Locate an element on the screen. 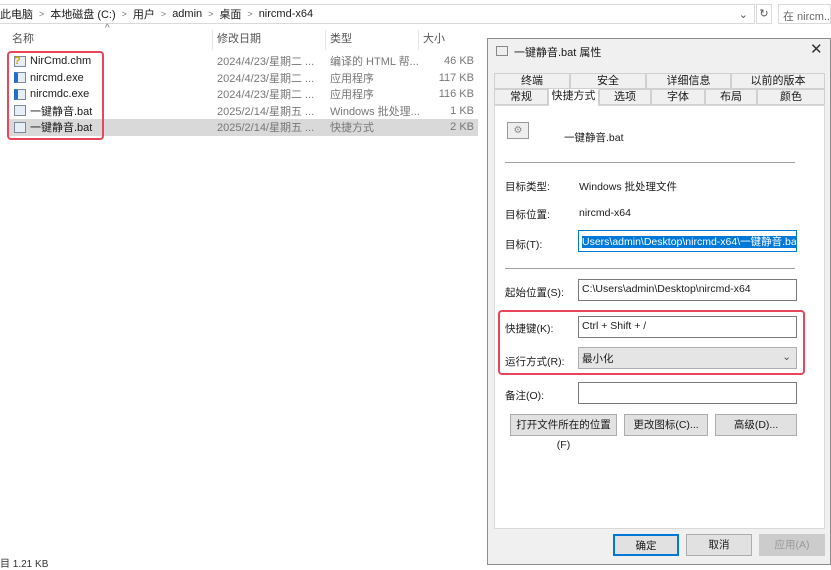 This screenshot has height=570, width=831. column-header-name: 名称 is located at coordinates (23, 39).